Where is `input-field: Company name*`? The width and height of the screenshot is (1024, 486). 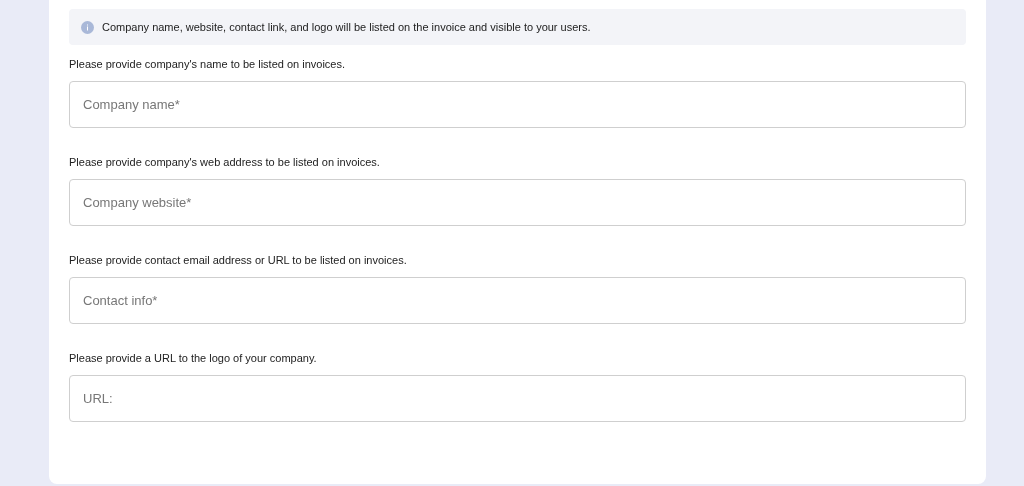
input-field: Company name* is located at coordinates (517, 104).